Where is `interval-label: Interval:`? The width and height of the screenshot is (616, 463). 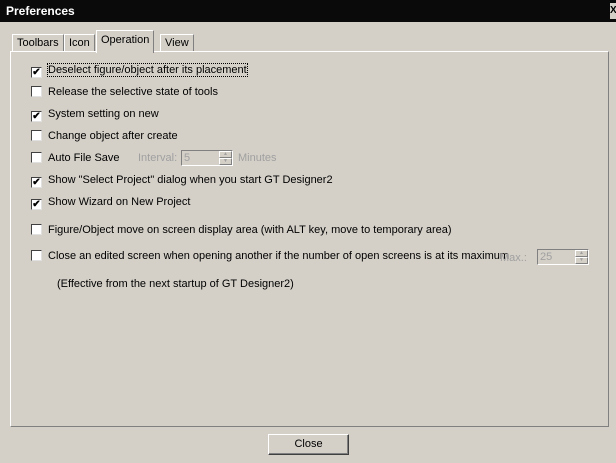 interval-label: Interval: is located at coordinates (158, 158).